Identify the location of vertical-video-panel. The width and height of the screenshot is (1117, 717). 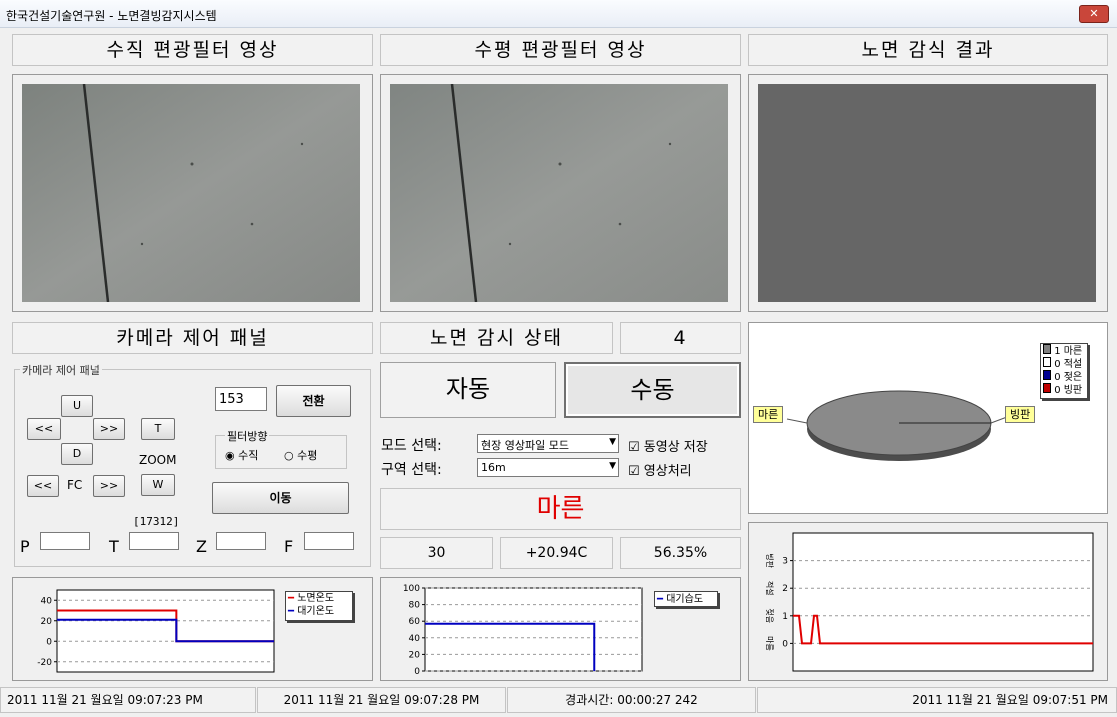
(192, 193).